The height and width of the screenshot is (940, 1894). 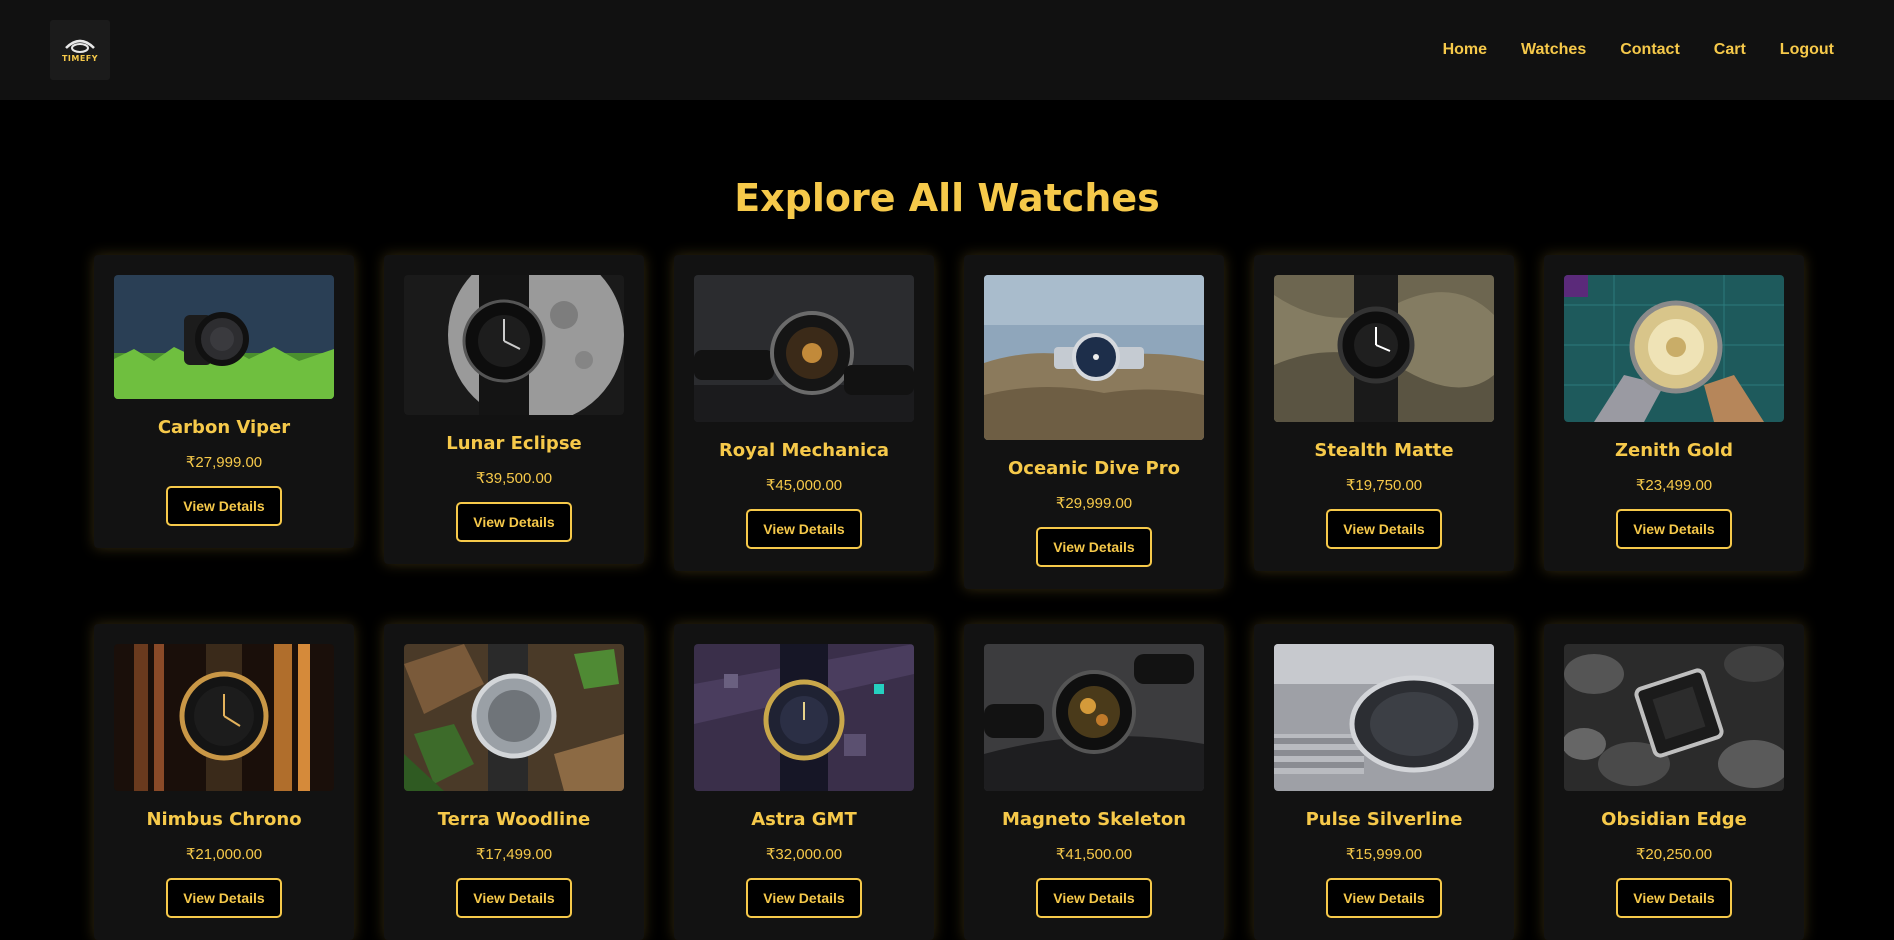 I want to click on product-price: ₹15,999.00, so click(x=1384, y=854).